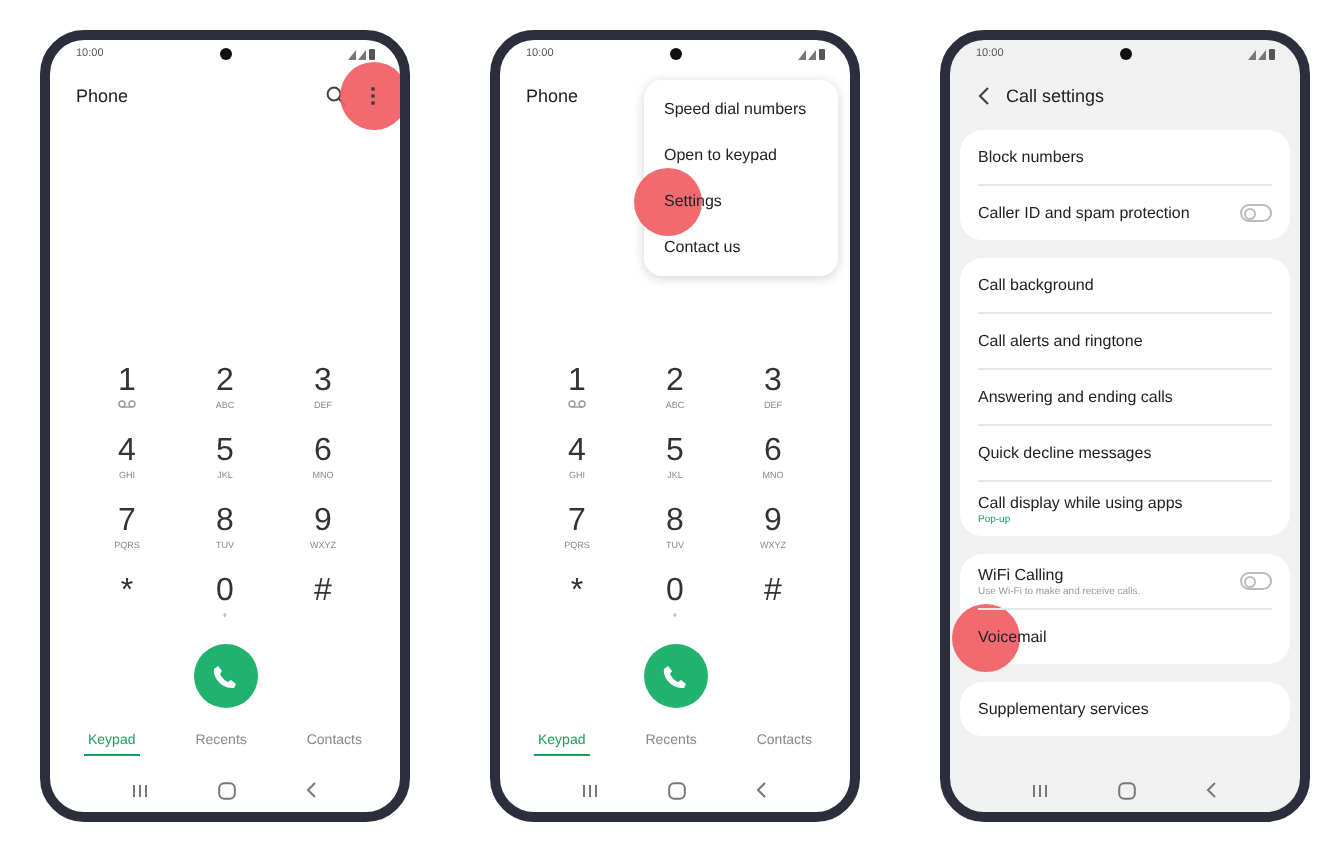 The image size is (1338, 850). I want to click on settings-row: Supplementary services, so click(1125, 709).